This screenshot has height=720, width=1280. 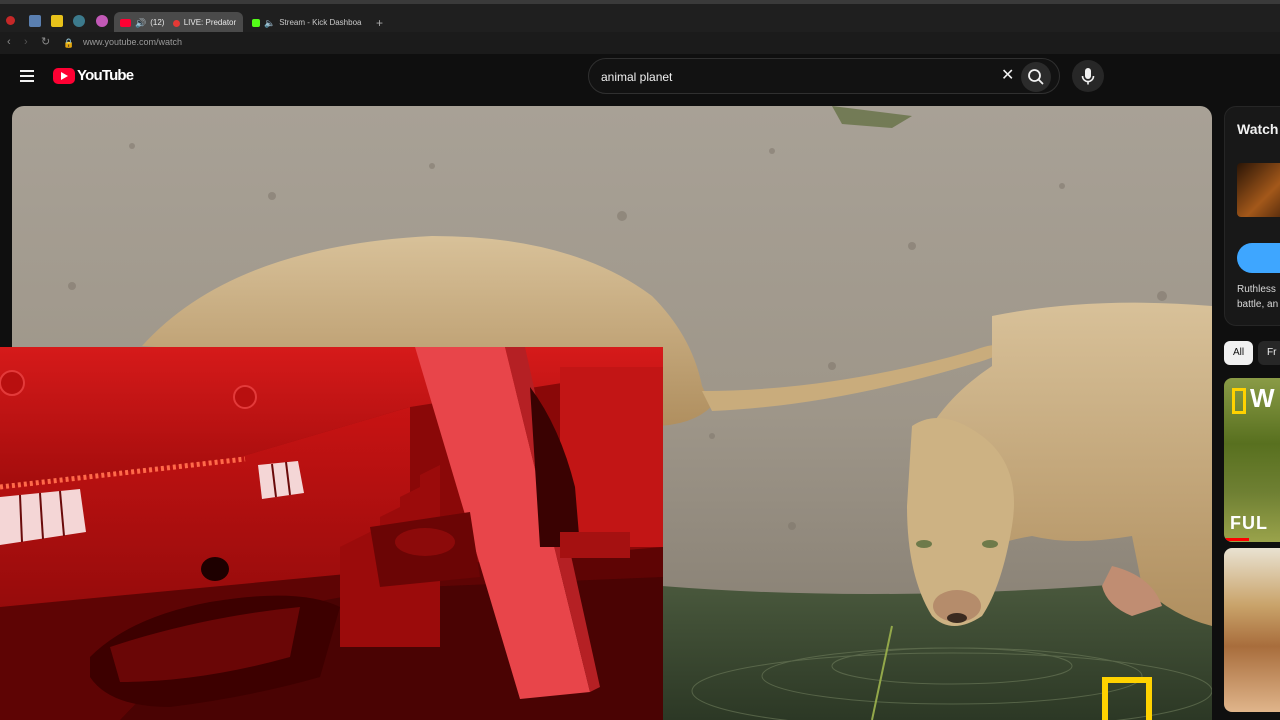 What do you see at coordinates (1269, 353) in the screenshot?
I see `chip-second: Fr` at bounding box center [1269, 353].